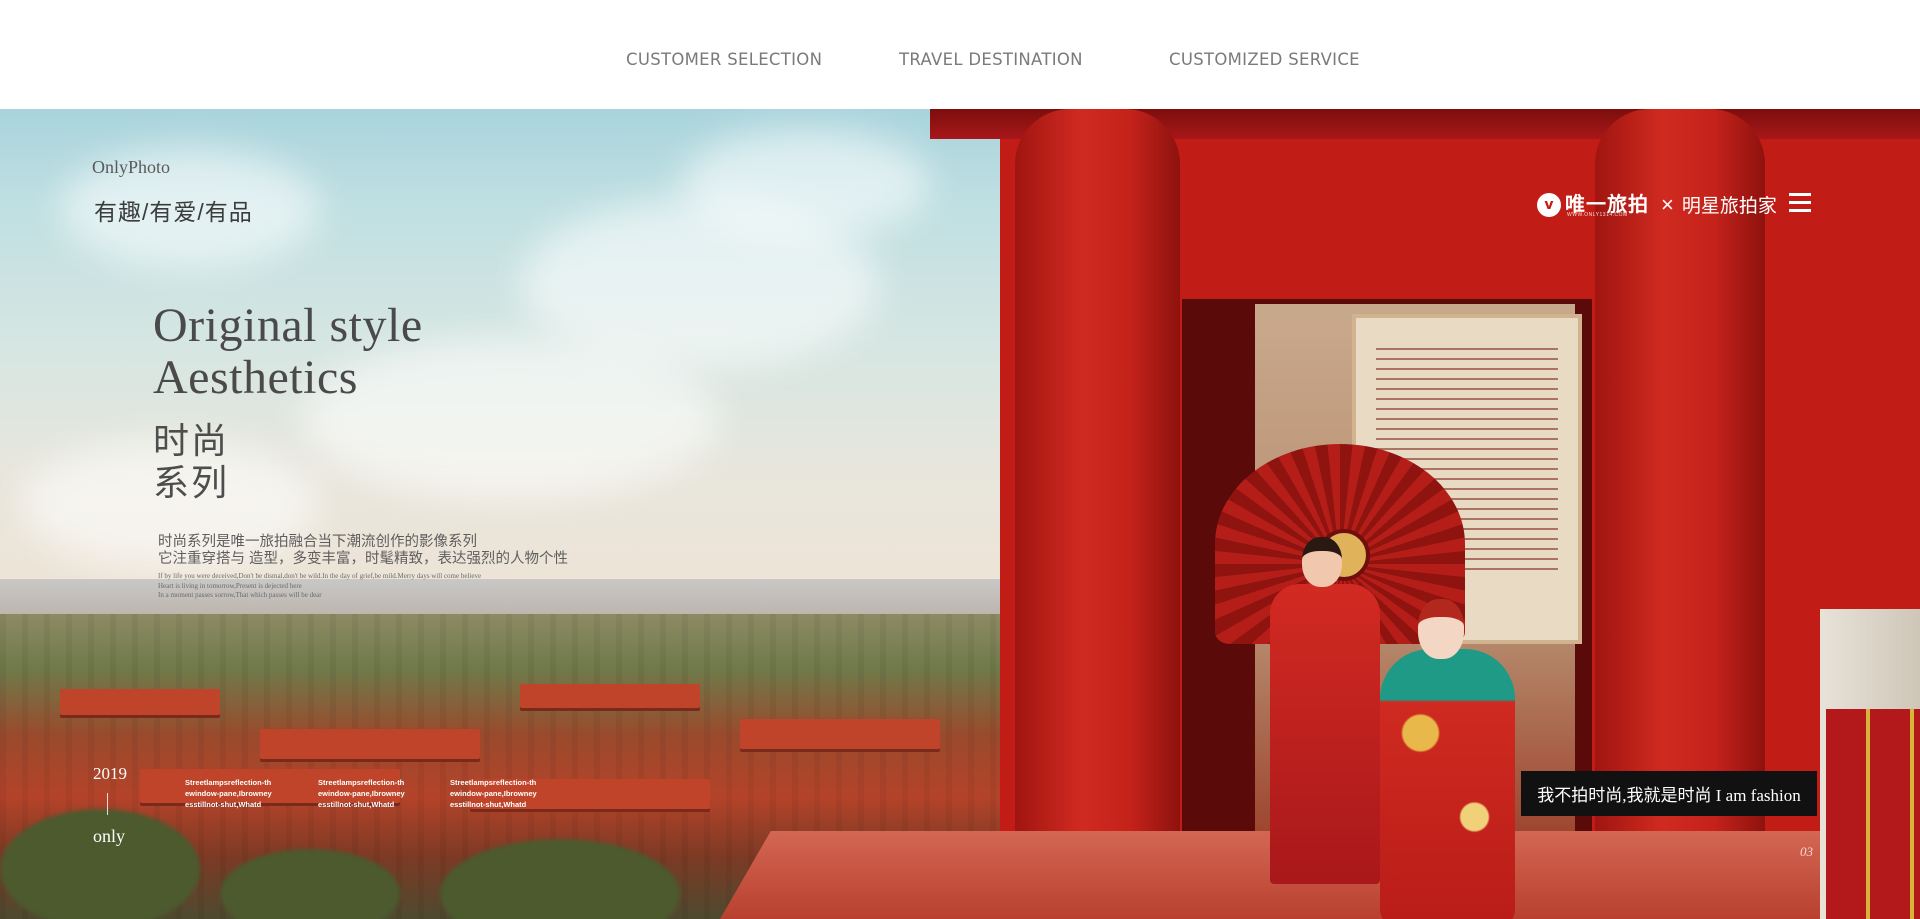 This screenshot has height=919, width=1920. Describe the element at coordinates (1800, 203) in the screenshot. I see `hamburger-menu-icon` at that location.